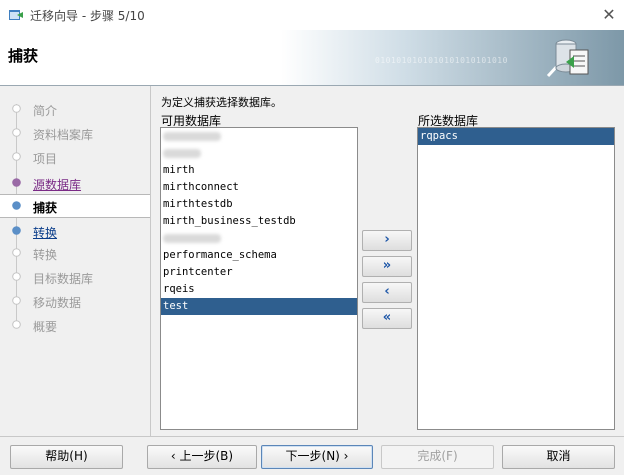 The image size is (624, 475). I want to click on nav-step-6: 转换, so click(75, 231).